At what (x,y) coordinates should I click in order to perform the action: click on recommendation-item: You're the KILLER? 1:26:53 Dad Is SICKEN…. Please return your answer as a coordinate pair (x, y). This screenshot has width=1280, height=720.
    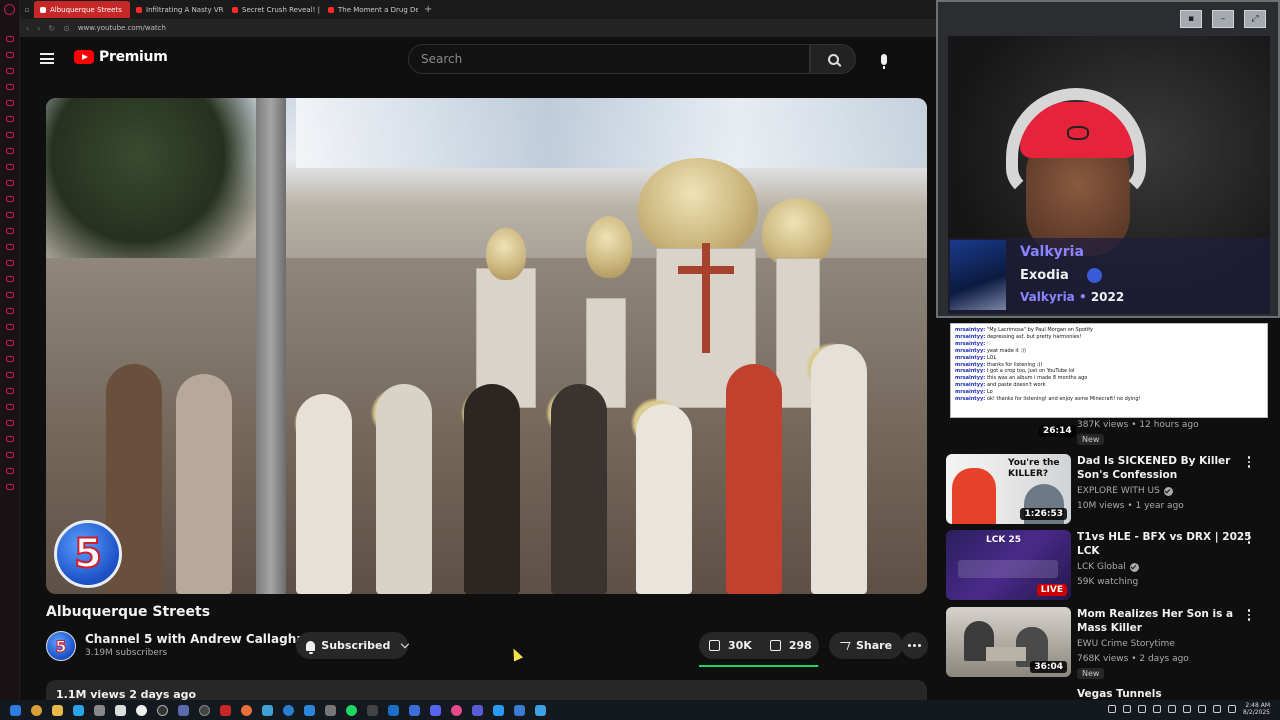
    Looking at the image, I should click on (1113, 489).